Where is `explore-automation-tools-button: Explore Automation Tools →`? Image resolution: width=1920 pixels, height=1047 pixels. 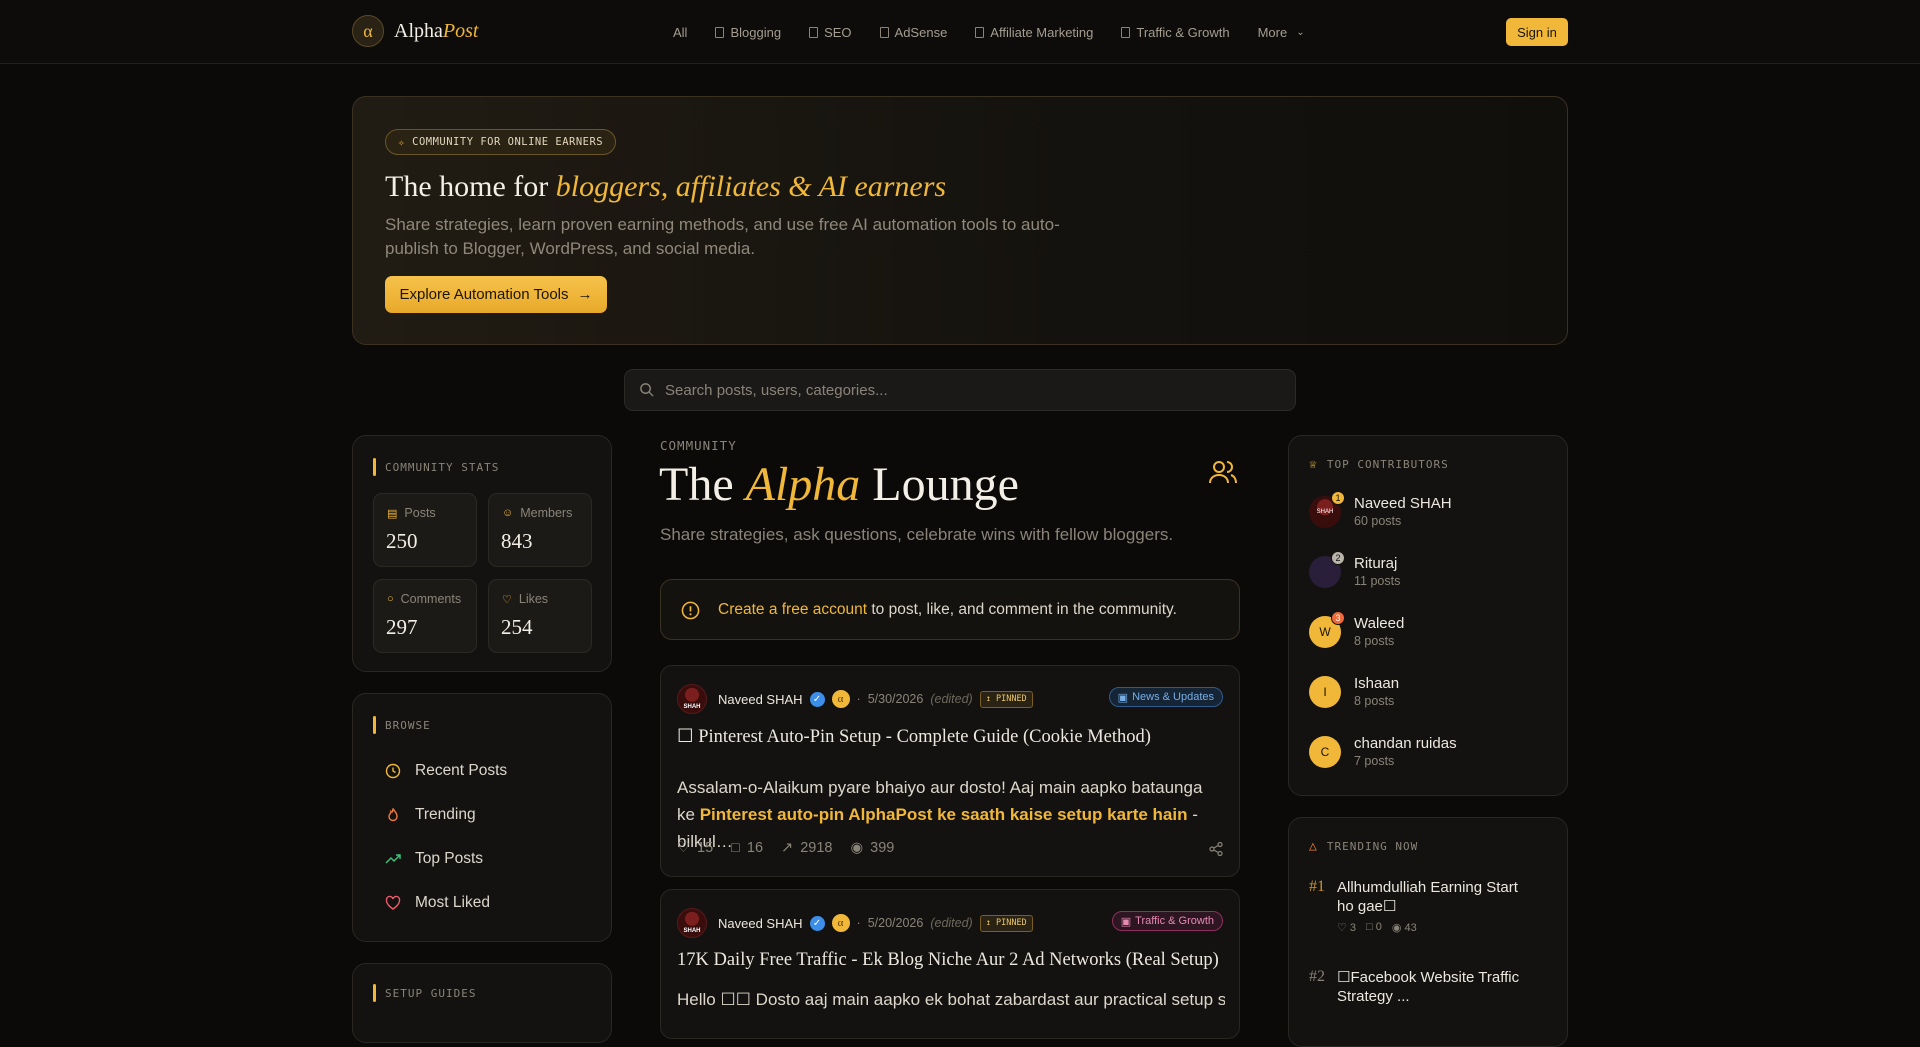 explore-automation-tools-button: Explore Automation Tools → is located at coordinates (496, 294).